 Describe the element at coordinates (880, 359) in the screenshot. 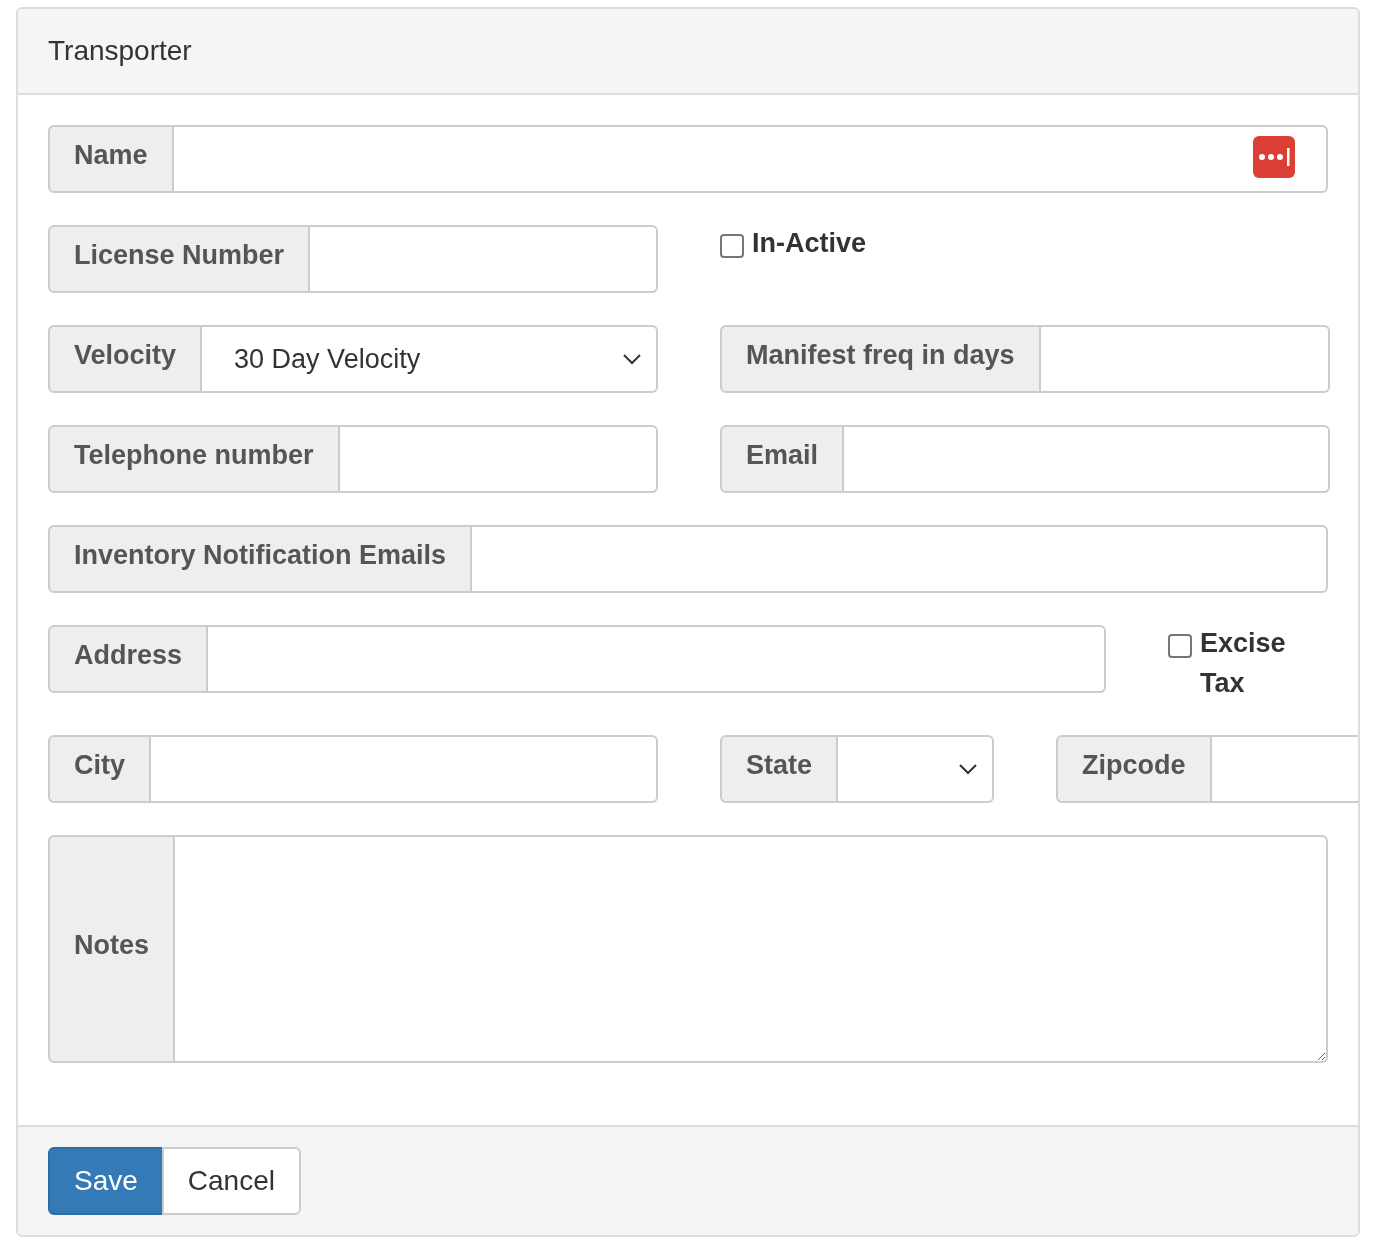

I see `field-label: Manifest freq in days` at that location.